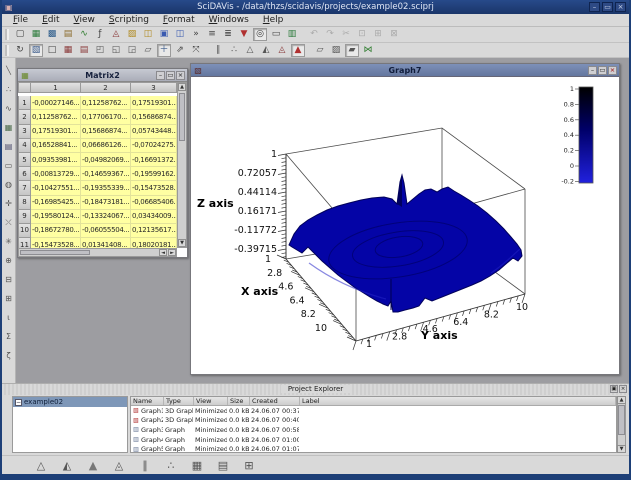 The width and height of the screenshot is (631, 480). I want to click on graph-restore-button: ▭, so click(602, 70).